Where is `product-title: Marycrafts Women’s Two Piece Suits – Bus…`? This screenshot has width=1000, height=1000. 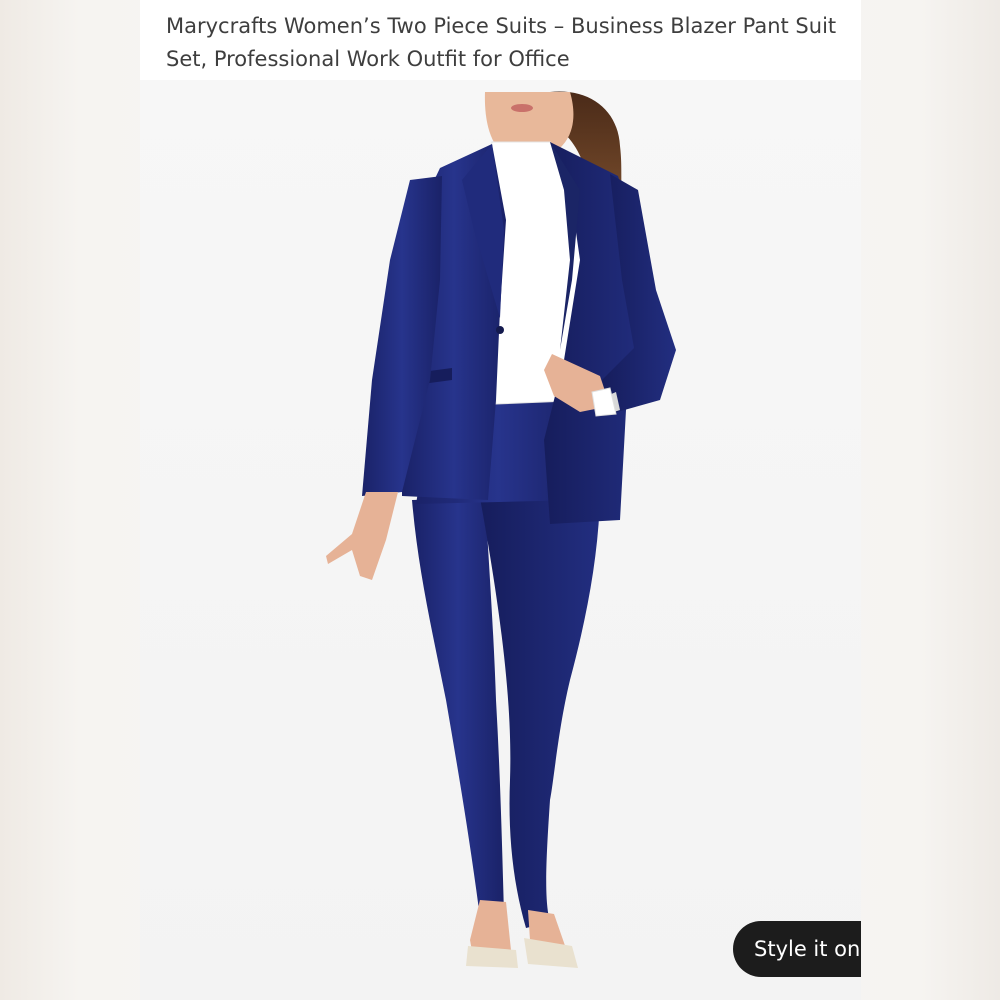 product-title: Marycrafts Women’s Two Piece Suits – Bus… is located at coordinates (501, 42).